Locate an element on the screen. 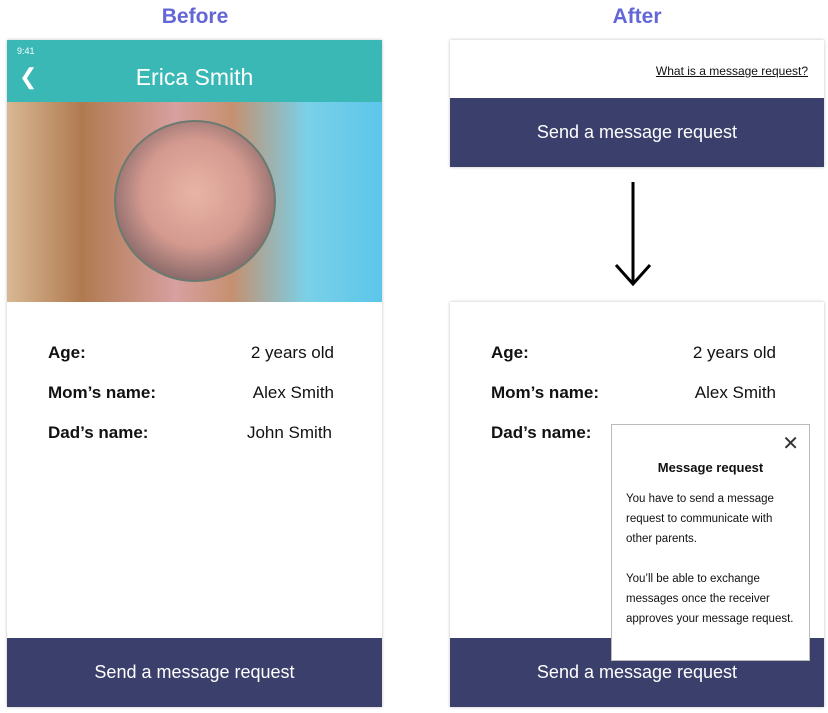 This screenshot has width=828, height=713. close-icon: ✕ is located at coordinates (790, 443).